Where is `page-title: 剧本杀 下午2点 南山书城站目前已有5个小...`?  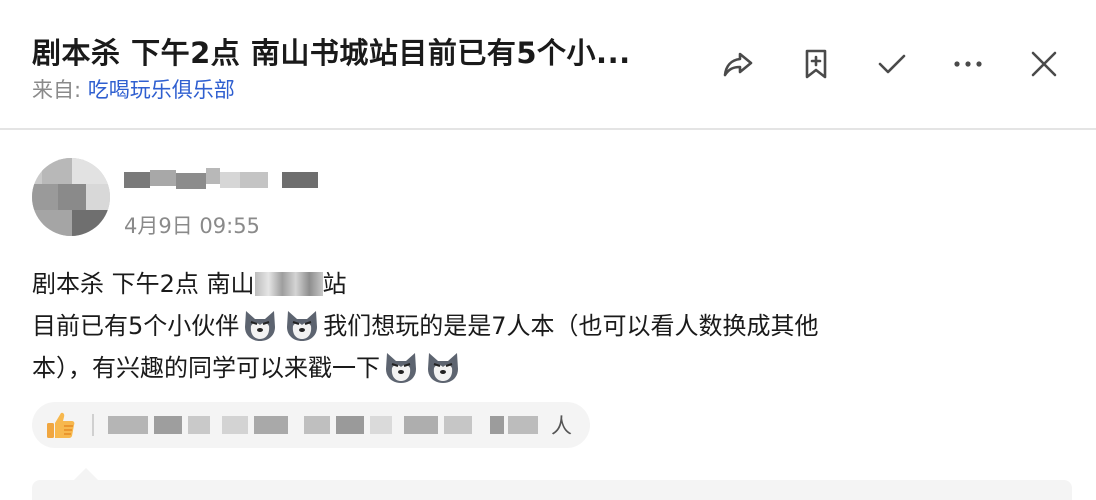 page-title: 剧本杀 下午2点 南山书城站目前已有5个小... is located at coordinates (331, 53).